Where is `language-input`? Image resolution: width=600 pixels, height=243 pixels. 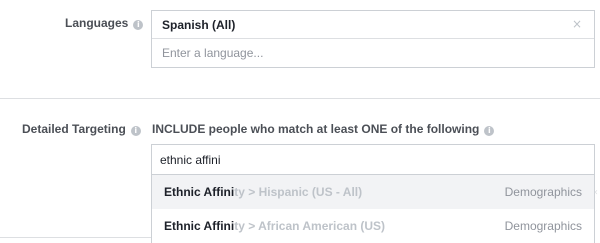 language-input is located at coordinates (373, 53).